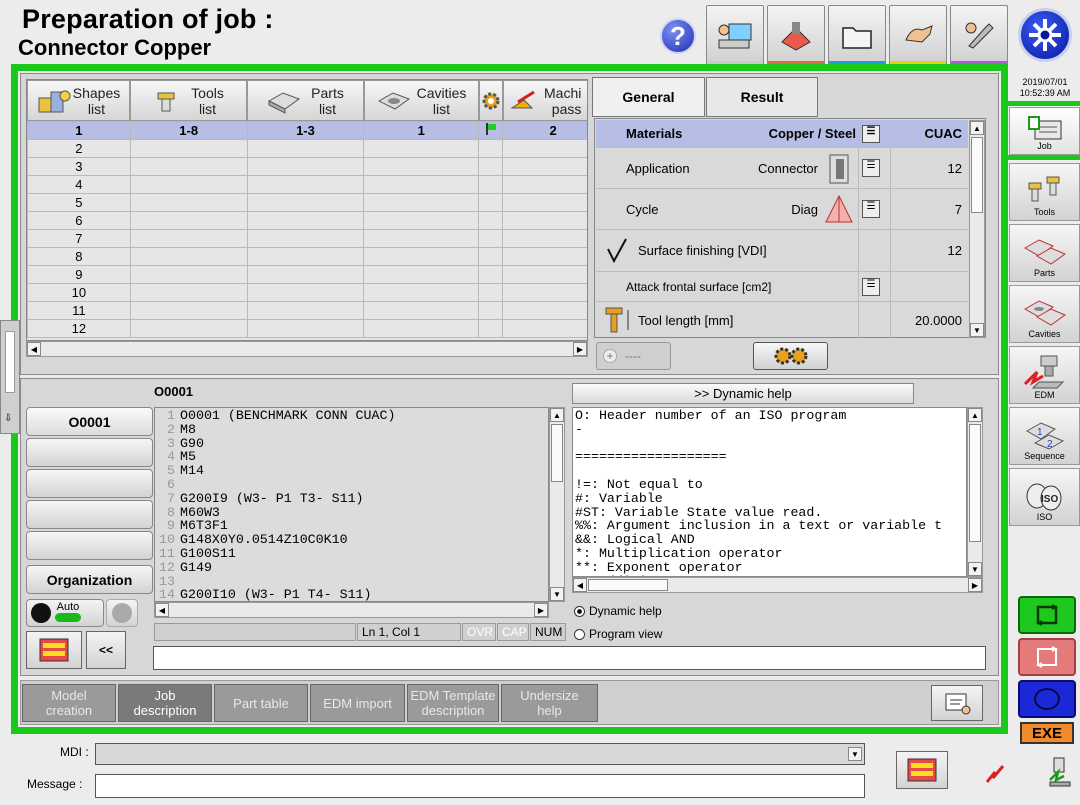  Describe the element at coordinates (1044, 192) in the screenshot. I see `sidebar-item-tools: Tools` at that location.